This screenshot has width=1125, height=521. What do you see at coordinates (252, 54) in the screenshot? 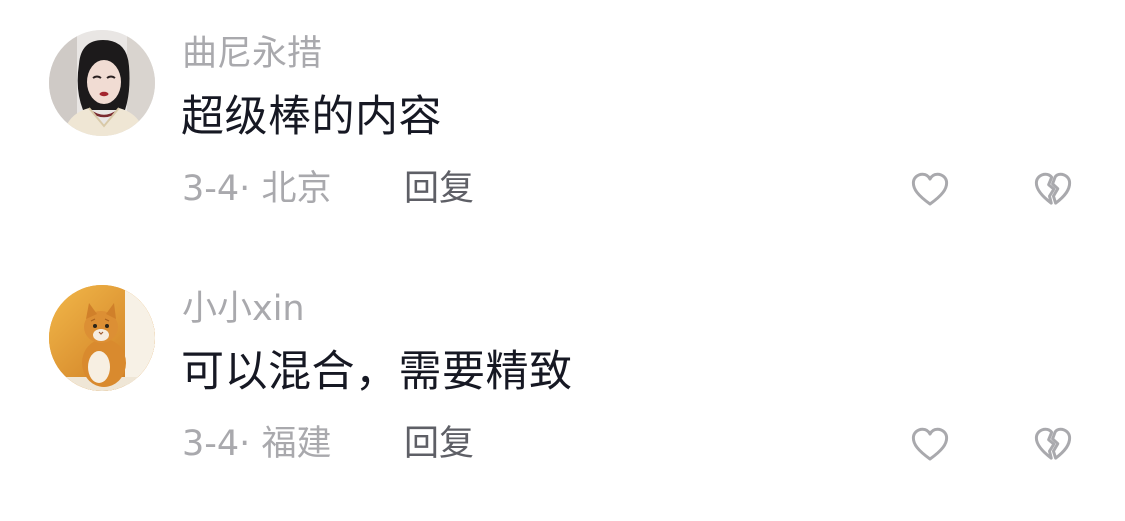
I see `comment-username: 曲尼永措` at bounding box center [252, 54].